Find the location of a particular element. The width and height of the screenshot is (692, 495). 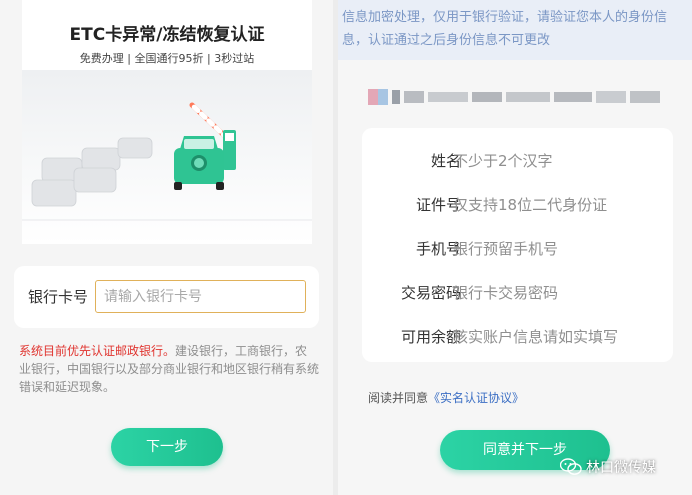

balance-input: 核实账户信息请如实填写 is located at coordinates (535, 336).